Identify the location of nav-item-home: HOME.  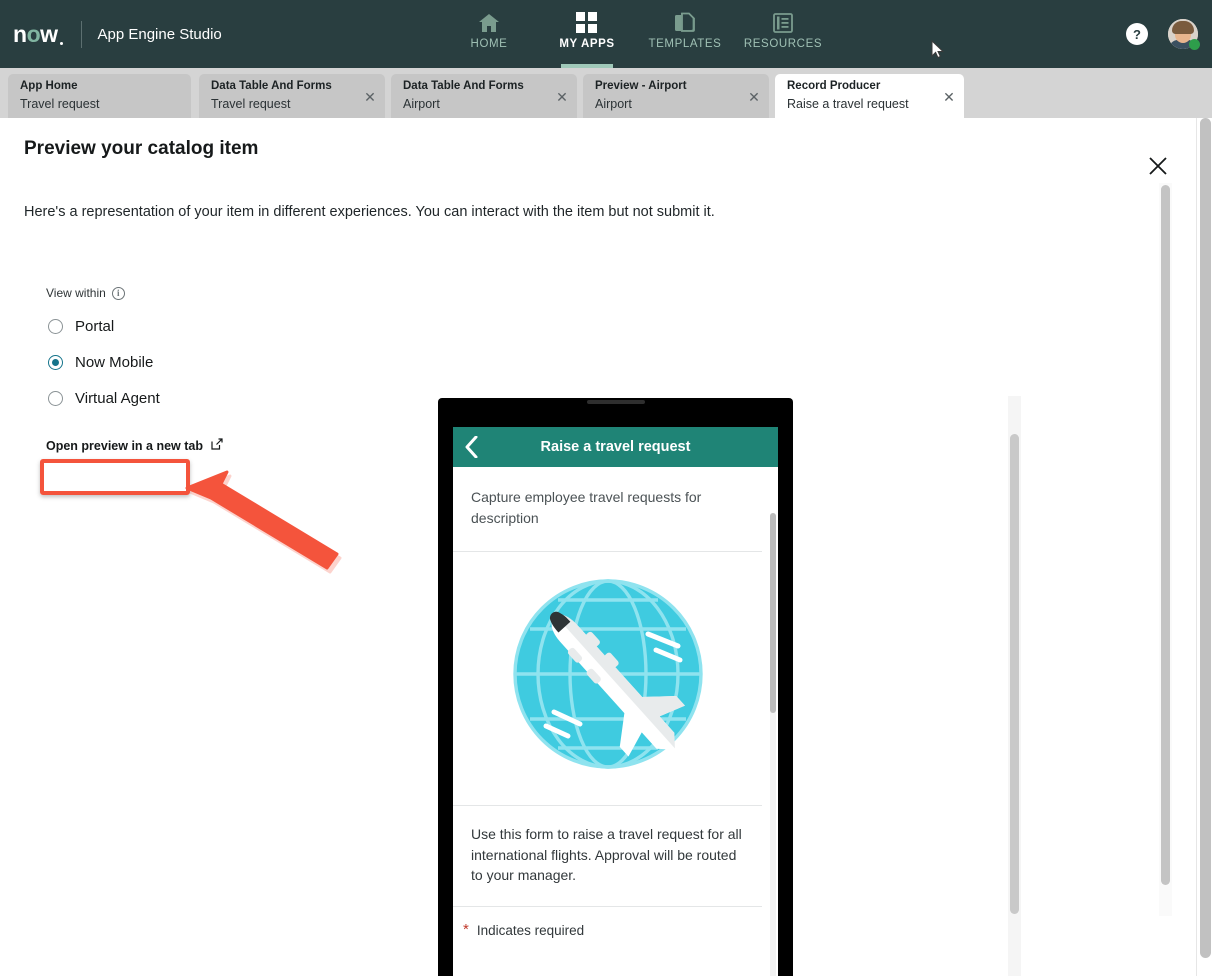
(489, 34).